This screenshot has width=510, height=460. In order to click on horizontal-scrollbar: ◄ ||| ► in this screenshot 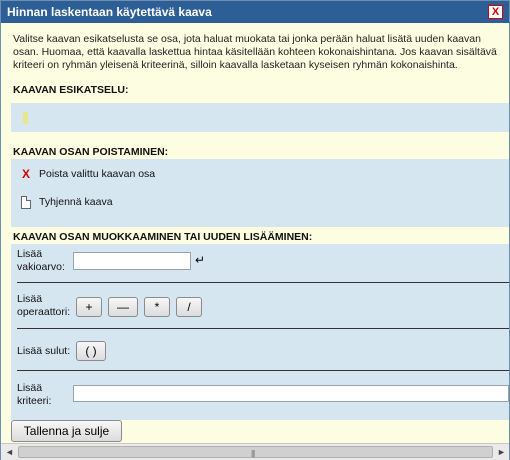, I will do `click(255, 451)`.